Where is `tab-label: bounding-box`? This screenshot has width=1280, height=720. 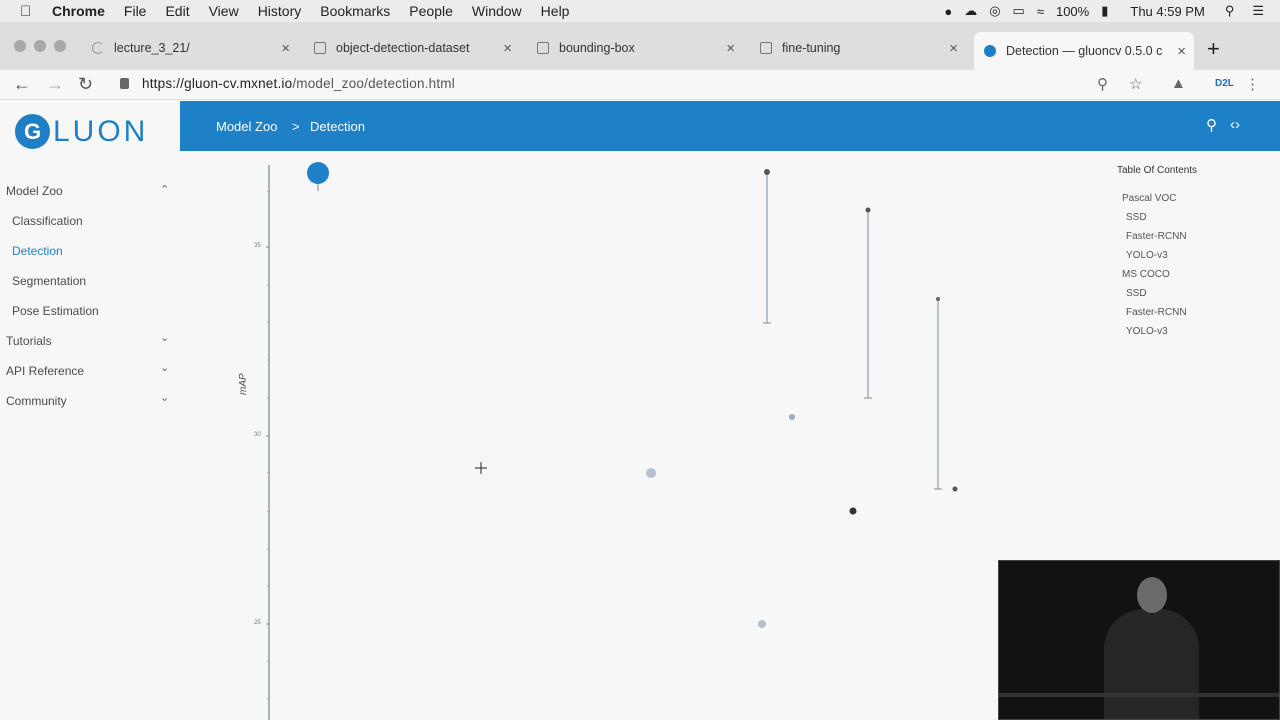 tab-label: bounding-box is located at coordinates (597, 48).